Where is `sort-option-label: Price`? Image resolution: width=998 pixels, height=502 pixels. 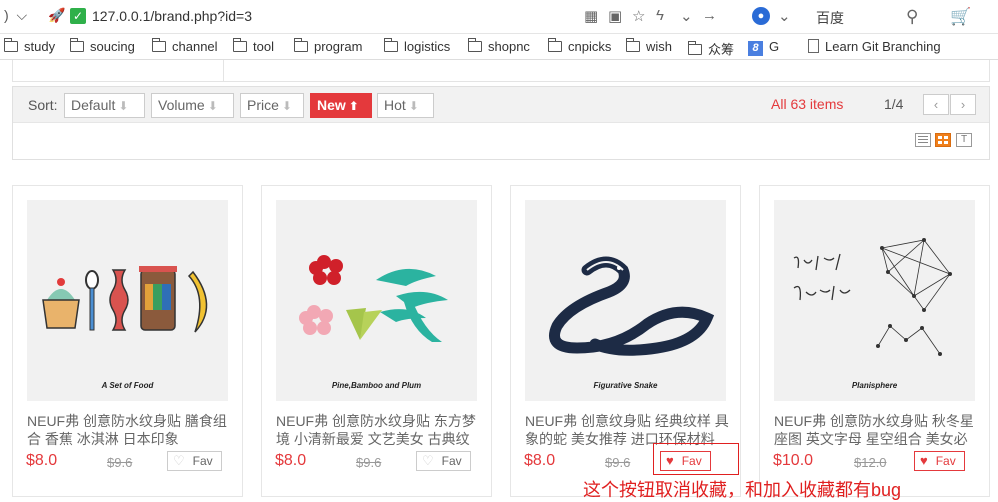
sort-option-label: Price is located at coordinates (263, 105).